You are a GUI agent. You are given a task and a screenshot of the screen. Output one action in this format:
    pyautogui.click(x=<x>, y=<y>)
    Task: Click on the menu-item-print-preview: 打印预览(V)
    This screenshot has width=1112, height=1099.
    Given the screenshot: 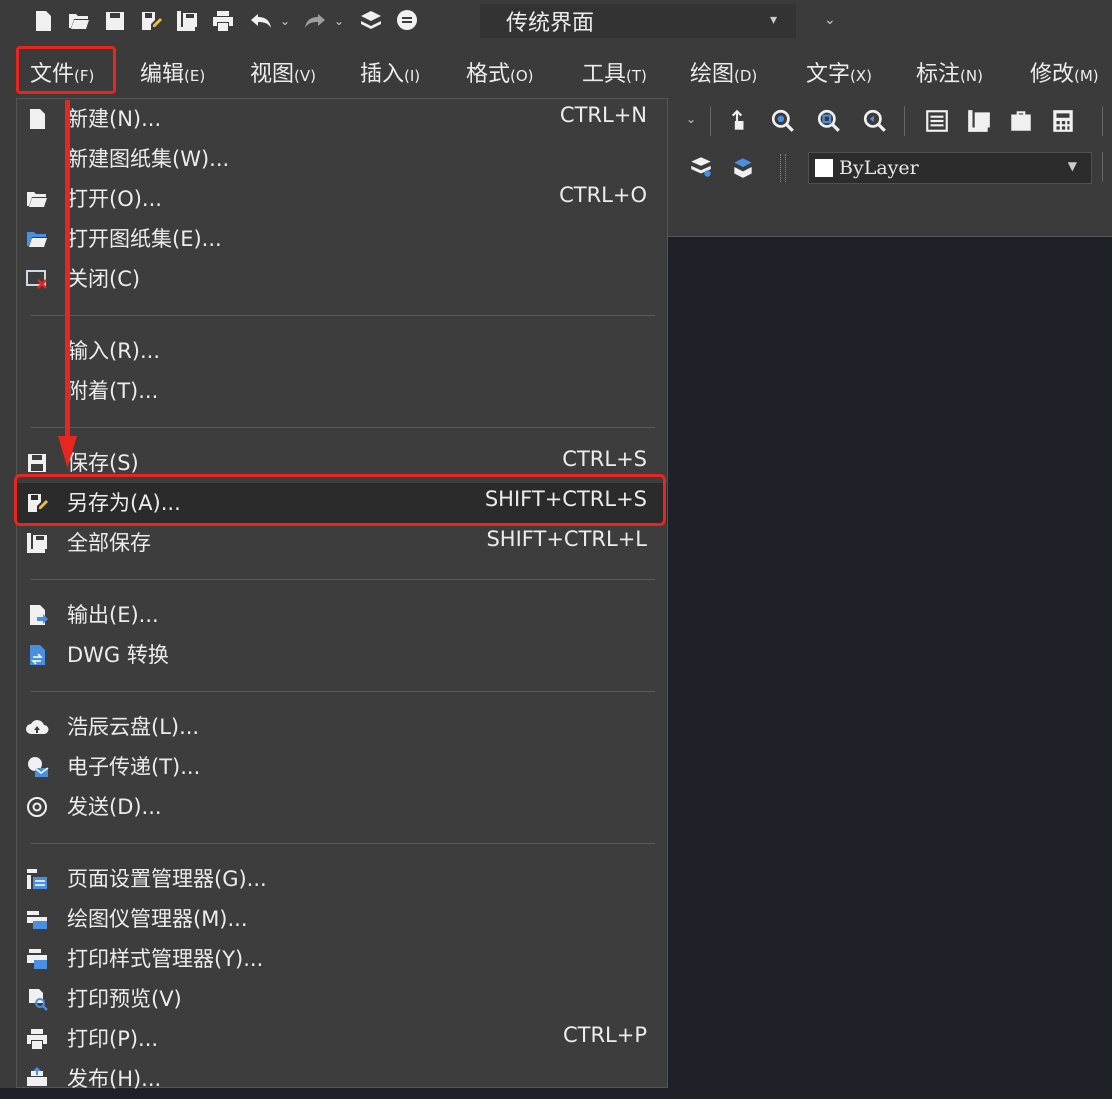 What is the action you would take?
    pyautogui.click(x=342, y=999)
    